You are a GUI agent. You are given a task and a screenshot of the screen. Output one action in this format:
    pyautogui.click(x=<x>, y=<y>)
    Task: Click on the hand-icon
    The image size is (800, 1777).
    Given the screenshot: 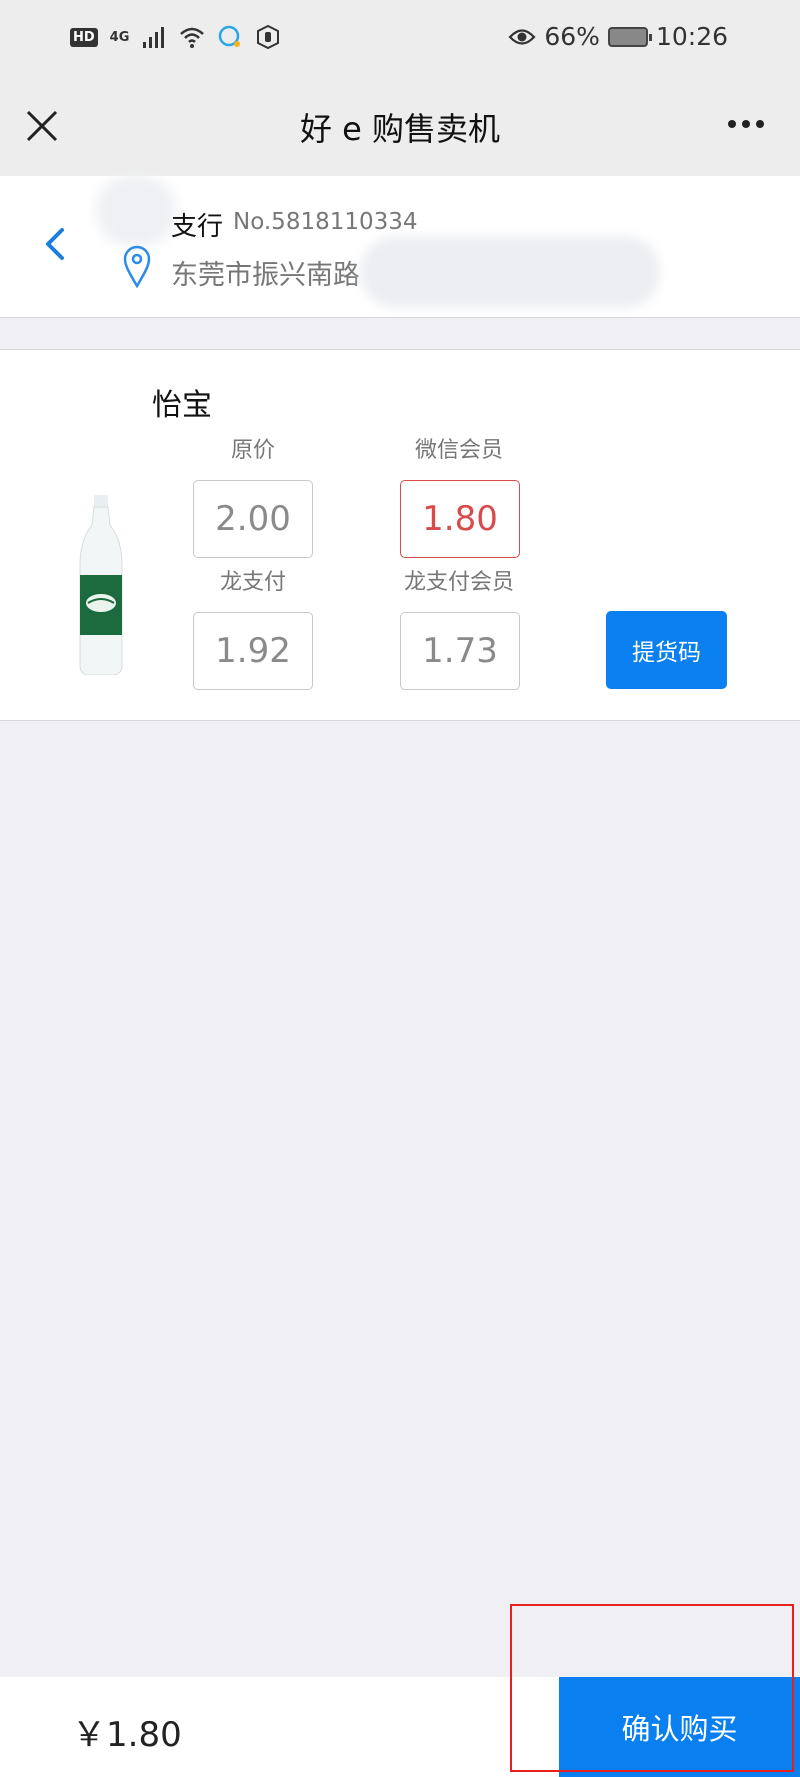 What is the action you would take?
    pyautogui.click(x=268, y=37)
    